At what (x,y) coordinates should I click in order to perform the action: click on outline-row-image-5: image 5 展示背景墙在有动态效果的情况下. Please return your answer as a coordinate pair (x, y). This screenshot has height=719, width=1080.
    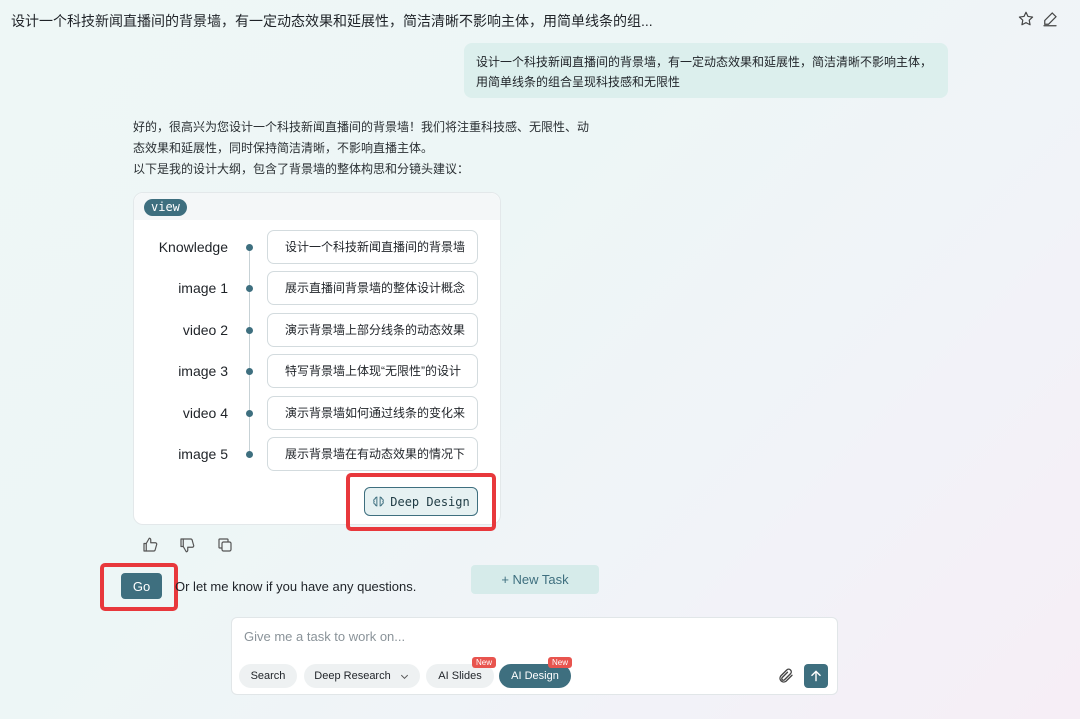
    Looking at the image, I should click on (317, 454).